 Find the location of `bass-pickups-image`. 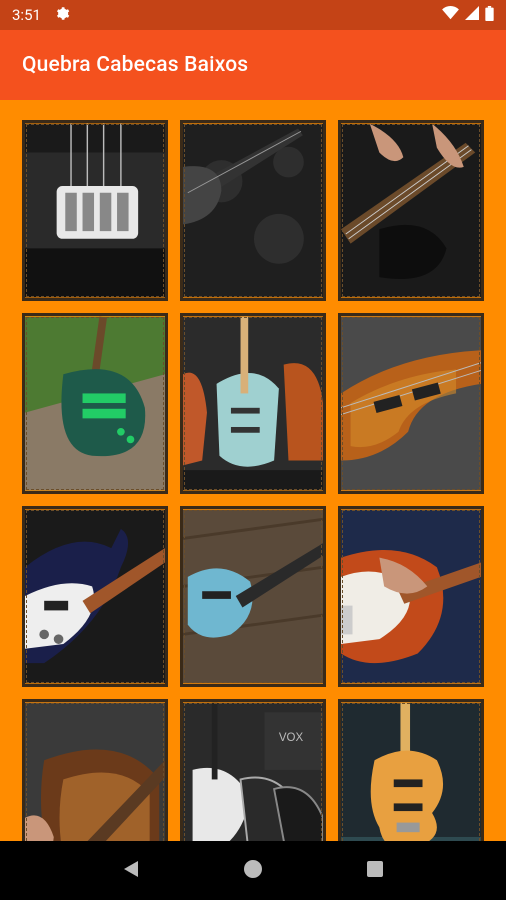

bass-pickups-image is located at coordinates (95, 210).